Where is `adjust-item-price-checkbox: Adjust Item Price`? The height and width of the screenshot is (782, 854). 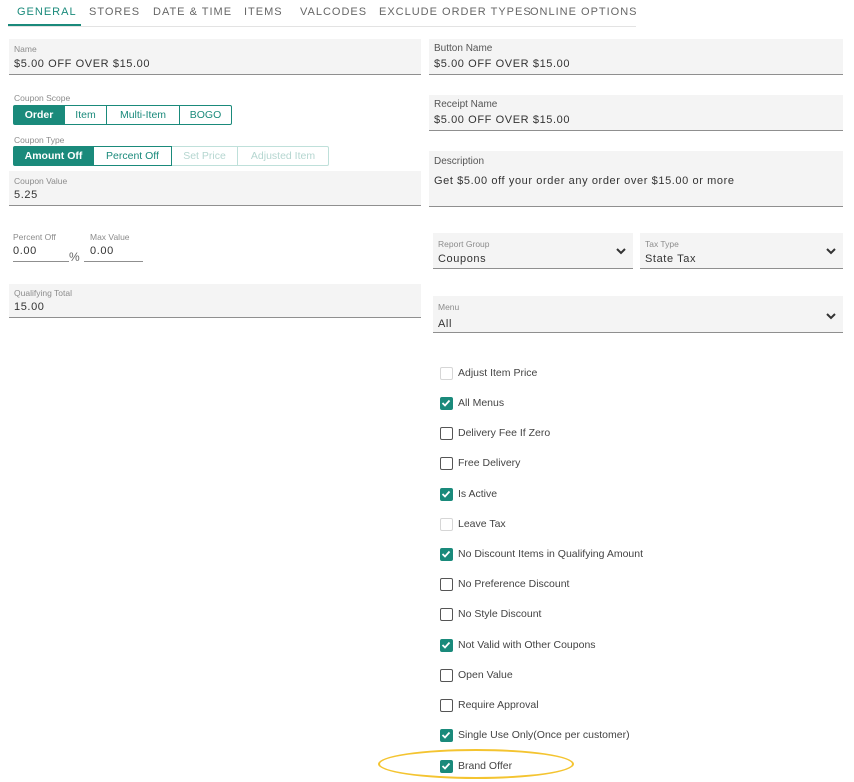
adjust-item-price-checkbox: Adjust Item Price is located at coordinates (488, 373).